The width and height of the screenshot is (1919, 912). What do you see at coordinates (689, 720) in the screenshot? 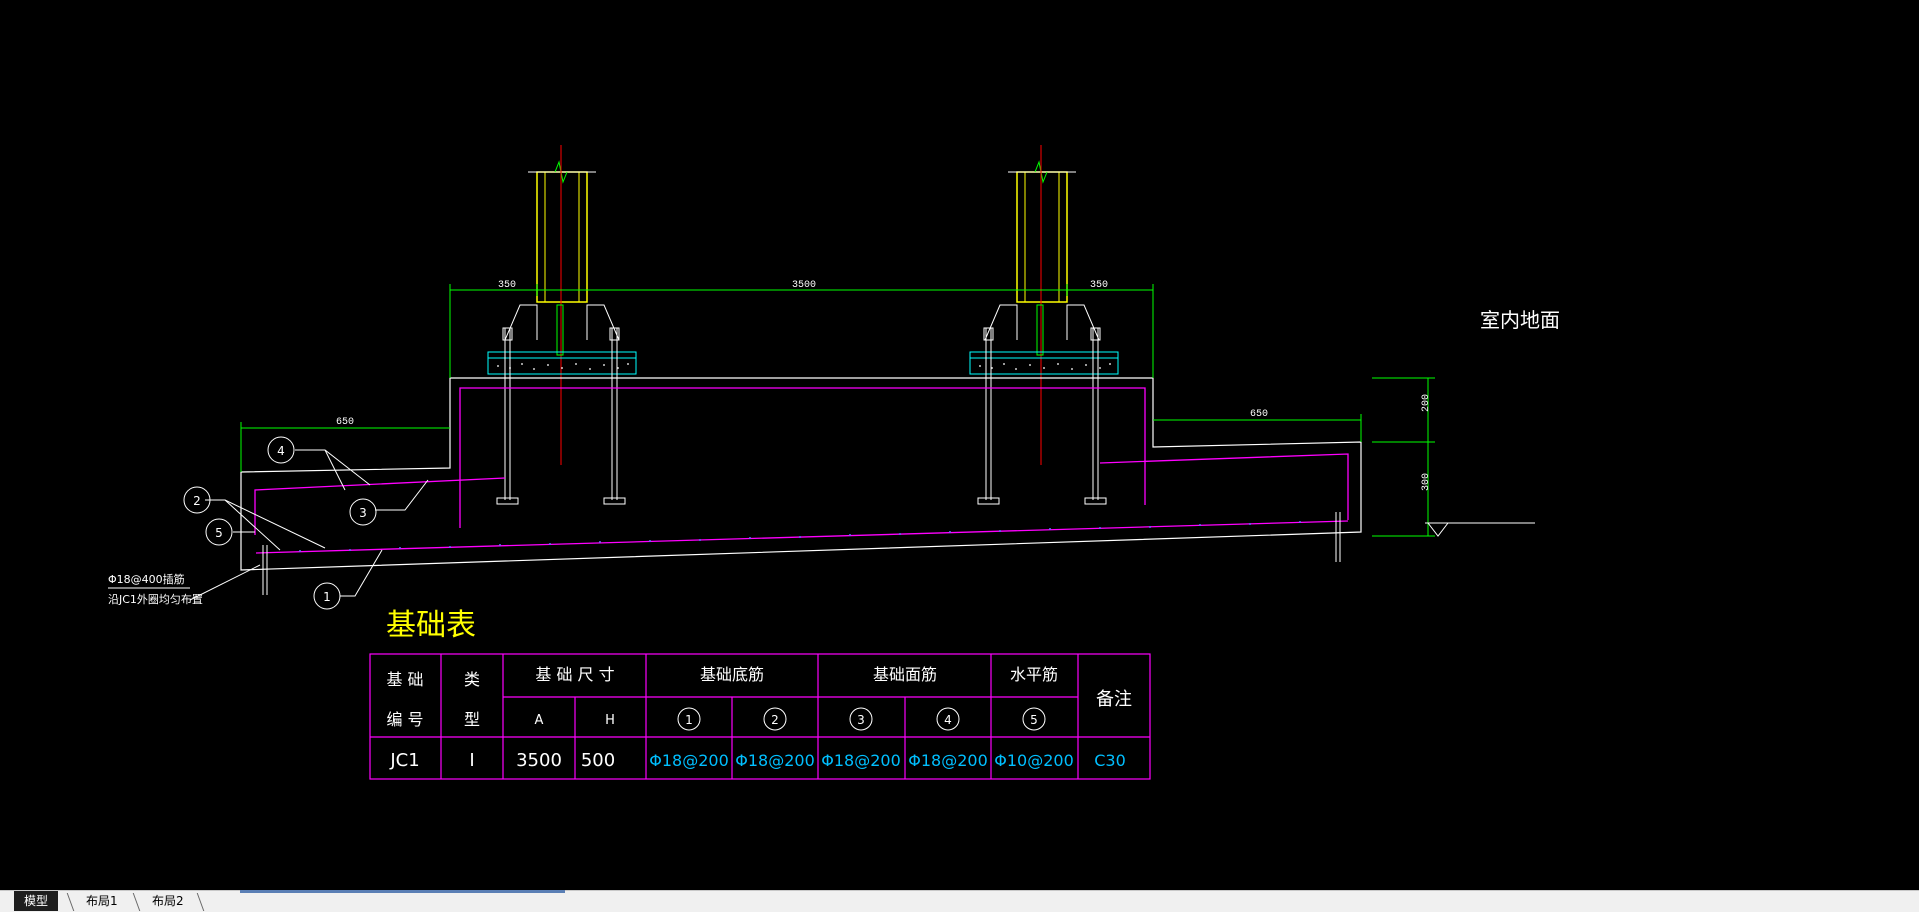
I see `header-circle-1: 1` at bounding box center [689, 720].